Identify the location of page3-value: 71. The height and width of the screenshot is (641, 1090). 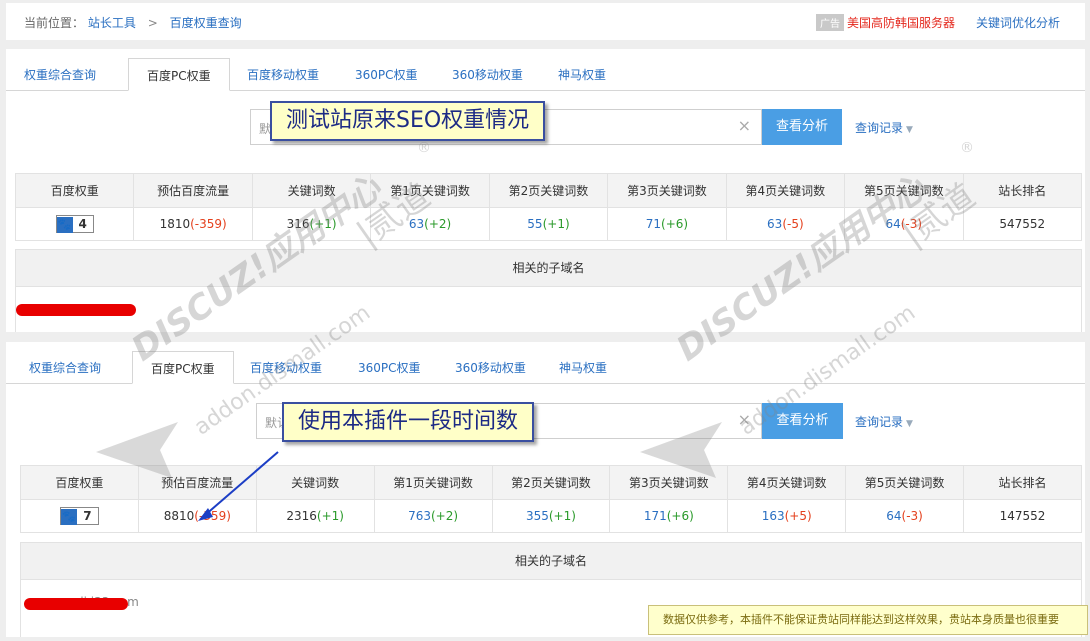
(653, 224).